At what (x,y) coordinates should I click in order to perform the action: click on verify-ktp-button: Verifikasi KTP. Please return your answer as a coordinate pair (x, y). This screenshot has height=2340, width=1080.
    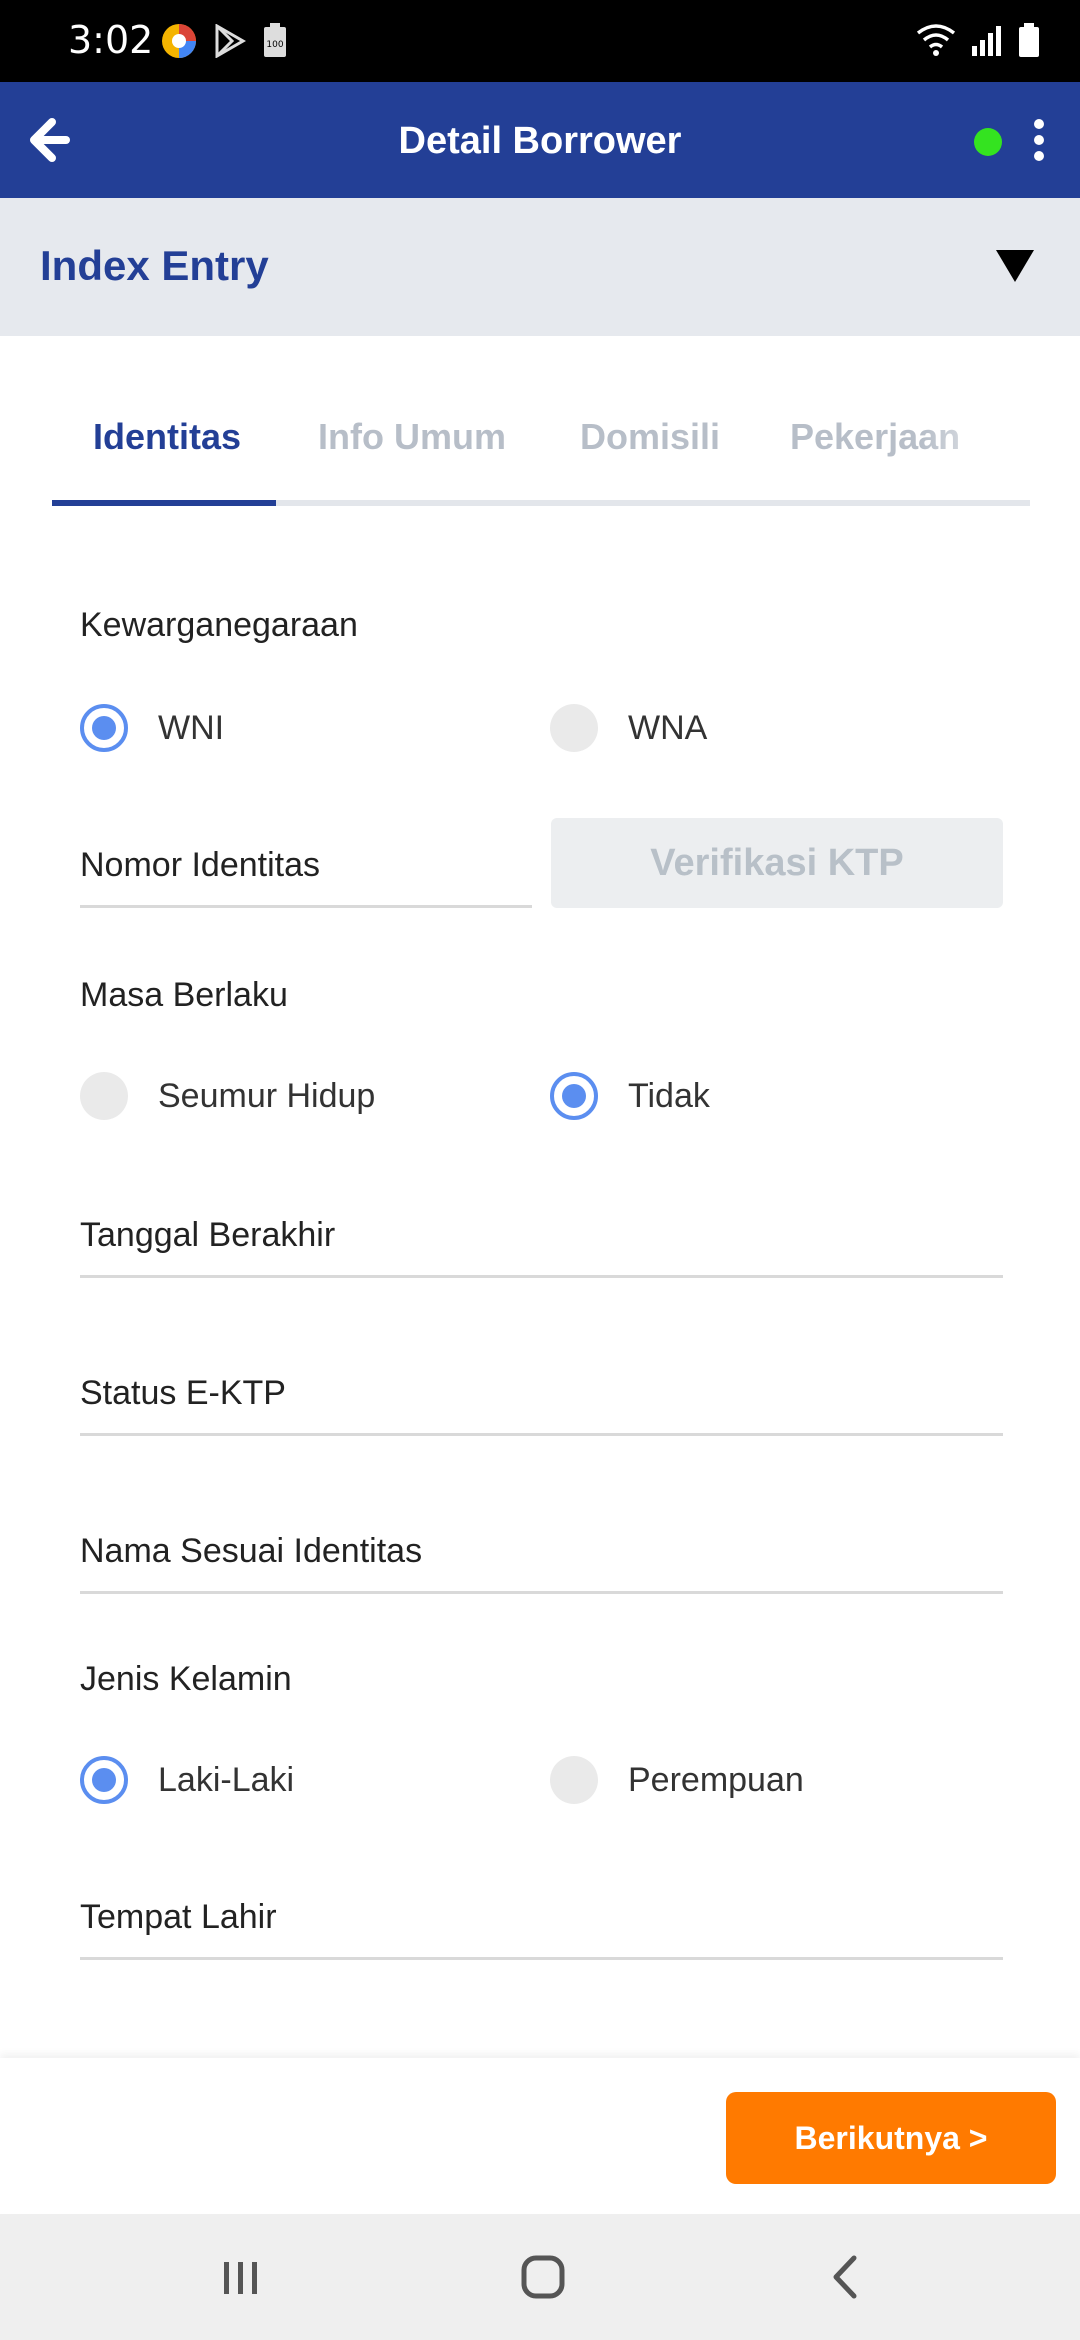
    Looking at the image, I should click on (777, 863).